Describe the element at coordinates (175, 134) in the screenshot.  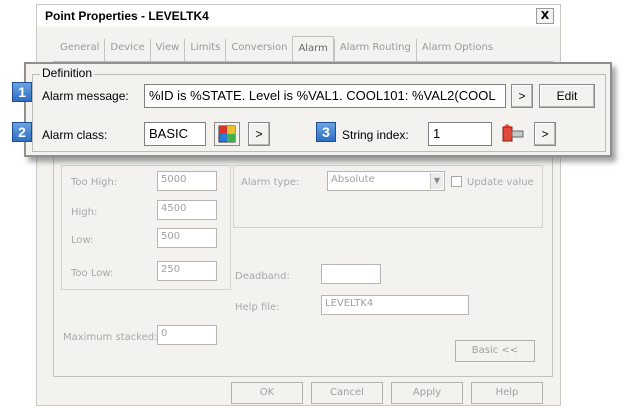
I see `alarm-class-field: BASIC` at that location.